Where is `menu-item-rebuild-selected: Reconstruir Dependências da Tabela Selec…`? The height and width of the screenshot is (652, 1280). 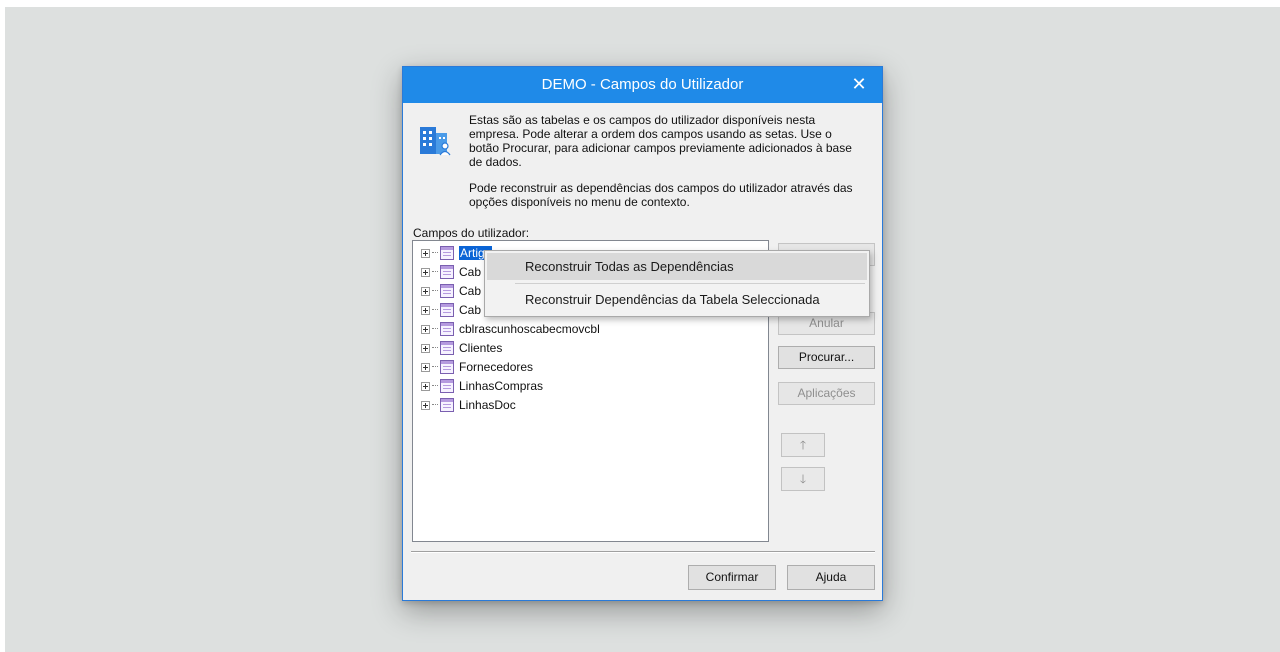 menu-item-rebuild-selected: Reconstruir Dependências da Tabela Selec… is located at coordinates (677, 299).